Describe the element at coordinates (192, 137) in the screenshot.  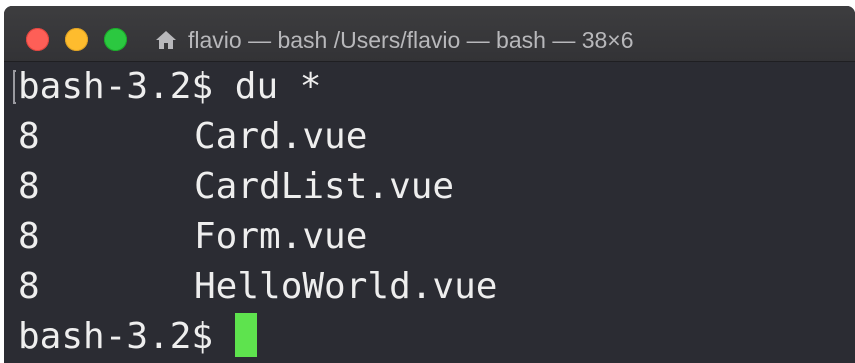
I see `output-row: 8 Card.vue` at that location.